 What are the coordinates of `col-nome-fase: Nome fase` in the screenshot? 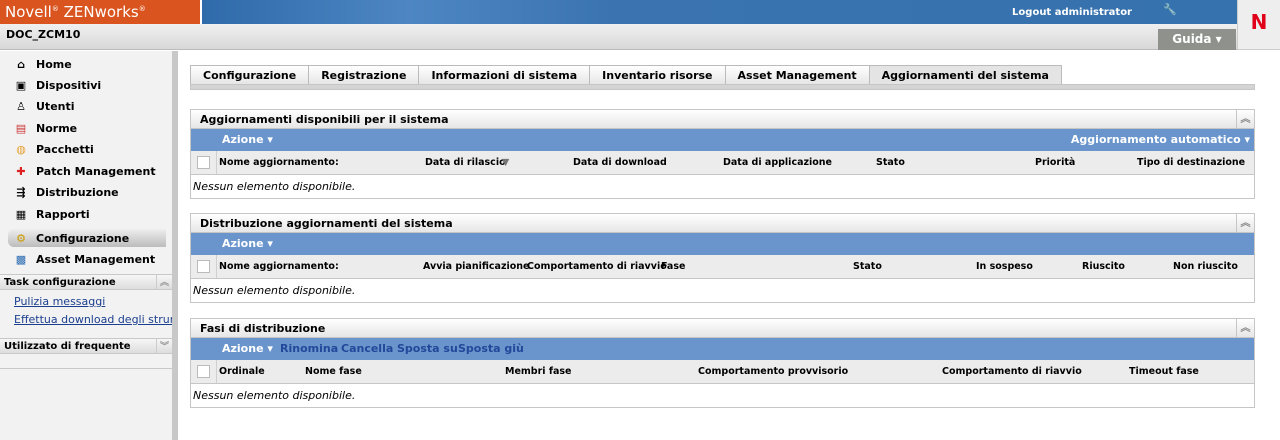 It's located at (333, 371).